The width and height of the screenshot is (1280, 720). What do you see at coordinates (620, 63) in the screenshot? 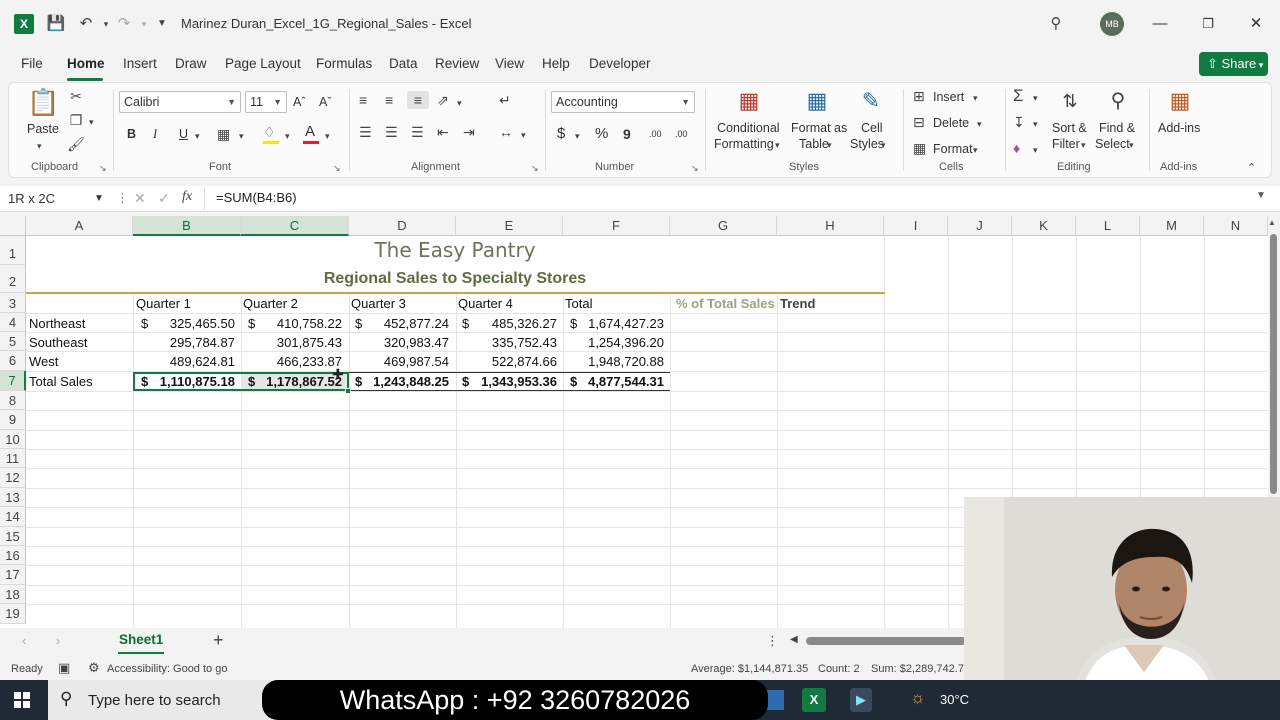
I see `tab-developer: Developer` at bounding box center [620, 63].